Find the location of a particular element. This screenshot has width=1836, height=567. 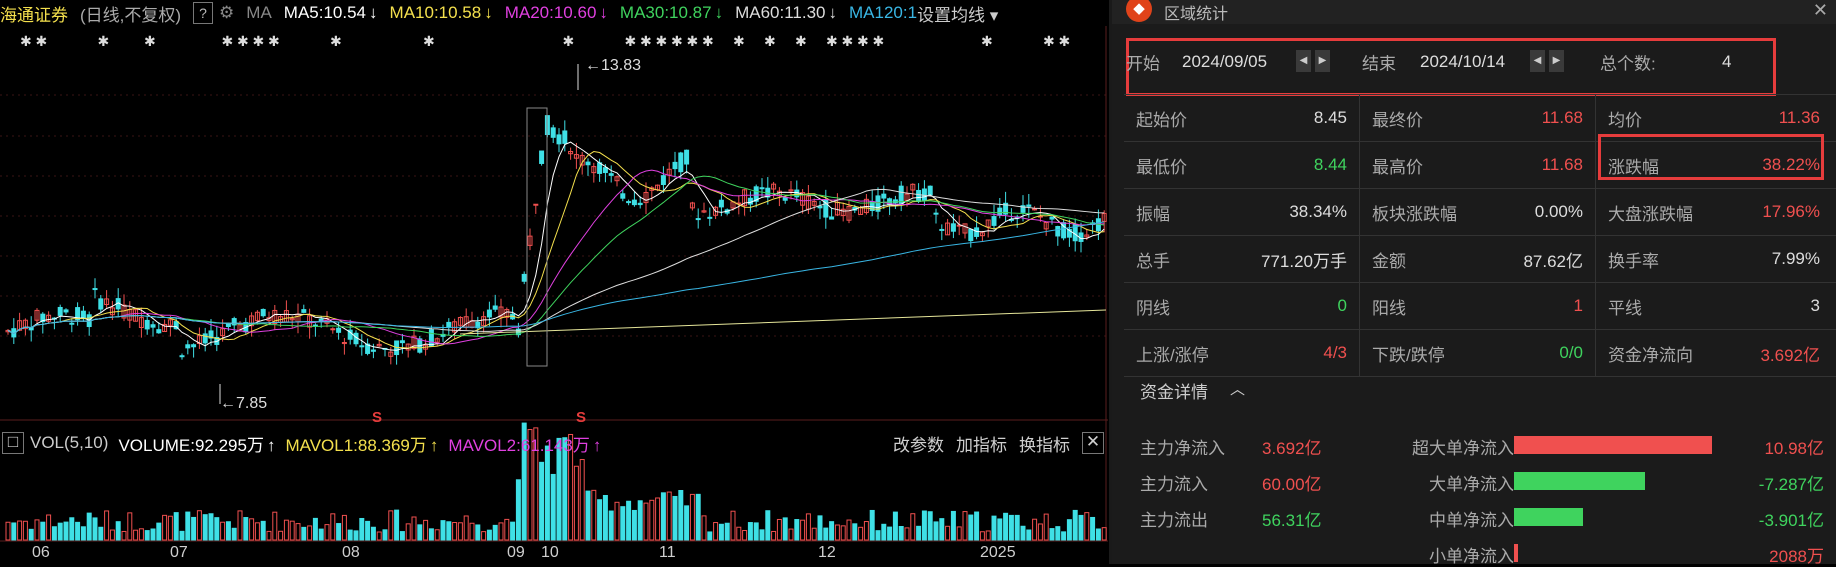

help-button: ? is located at coordinates (203, 13).